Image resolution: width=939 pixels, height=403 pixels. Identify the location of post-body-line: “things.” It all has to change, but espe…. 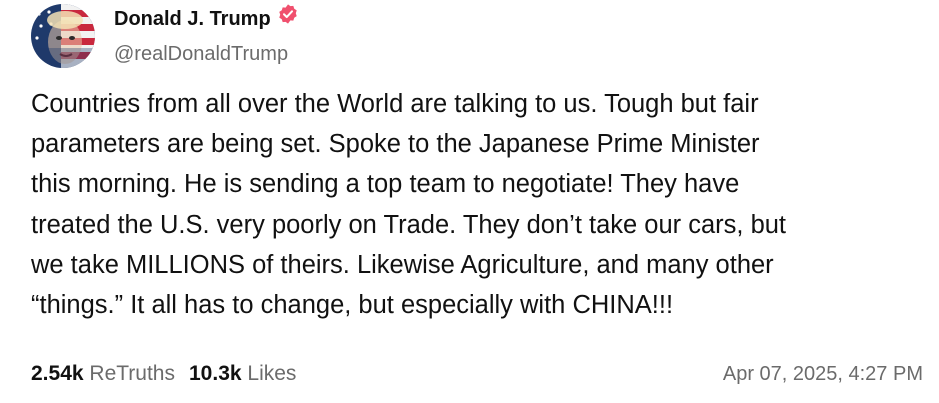
(352, 305).